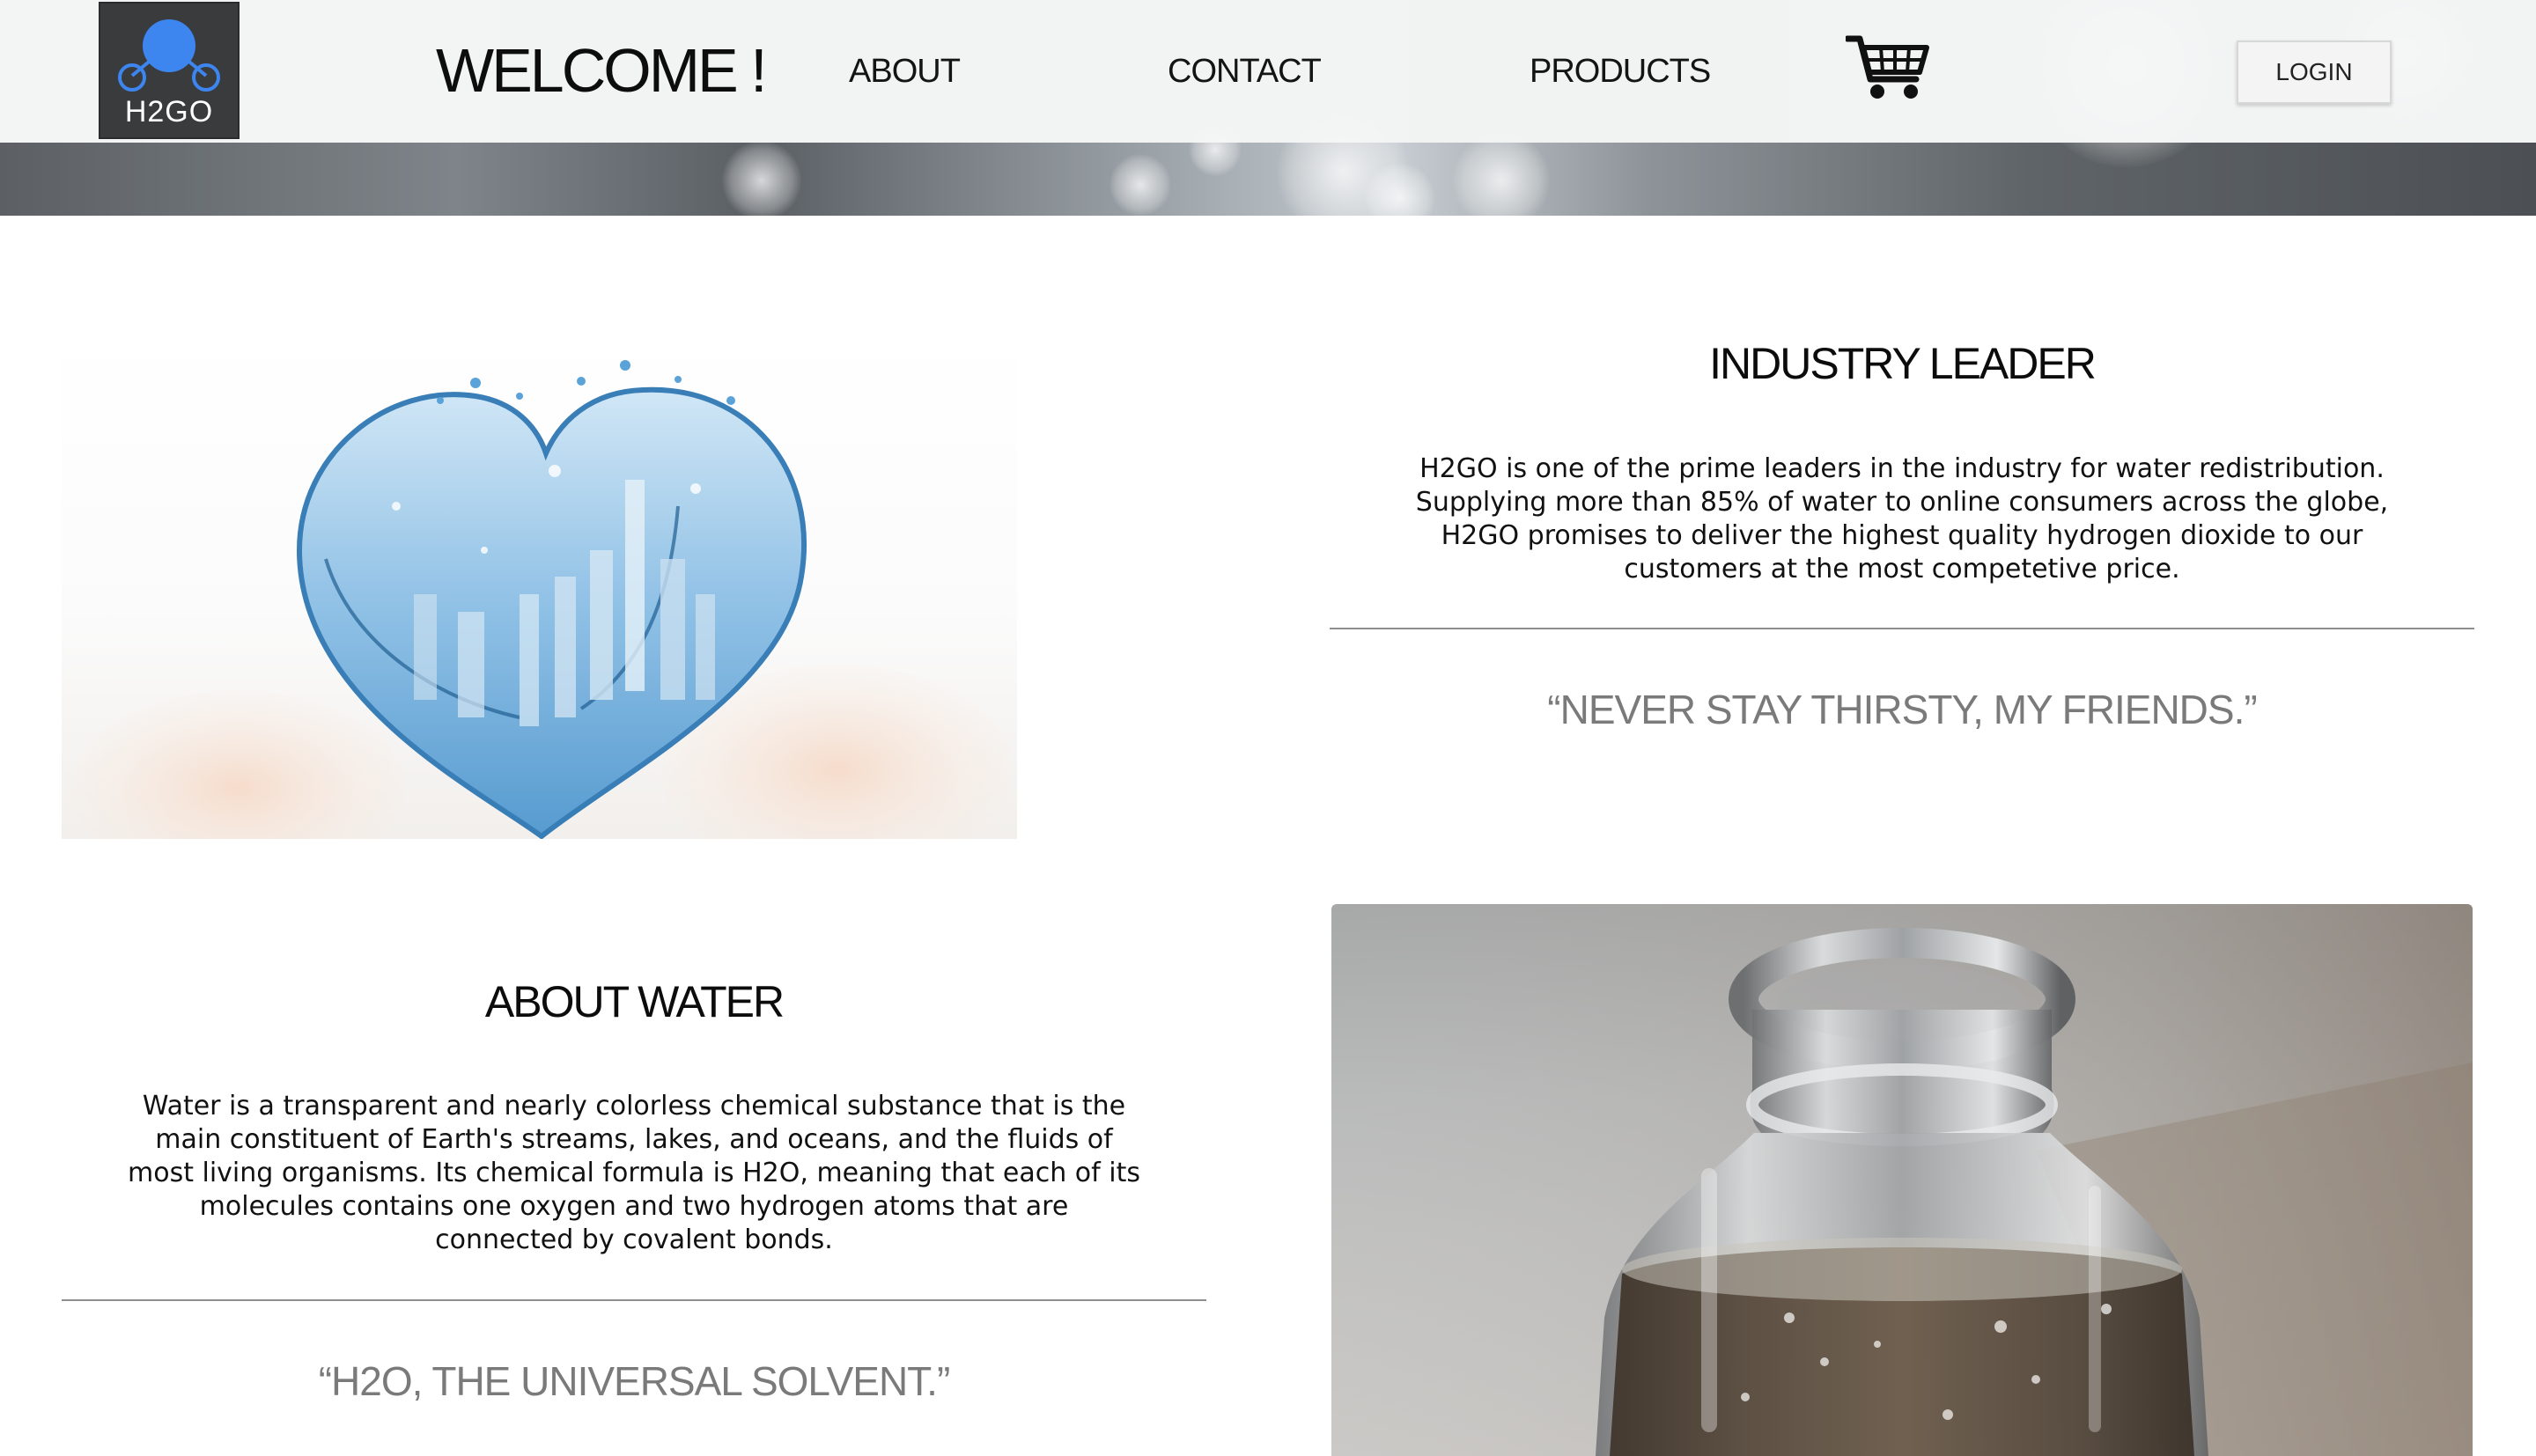 The height and width of the screenshot is (1456, 2536). What do you see at coordinates (541, 599) in the screenshot?
I see `water-heart-illustration` at bounding box center [541, 599].